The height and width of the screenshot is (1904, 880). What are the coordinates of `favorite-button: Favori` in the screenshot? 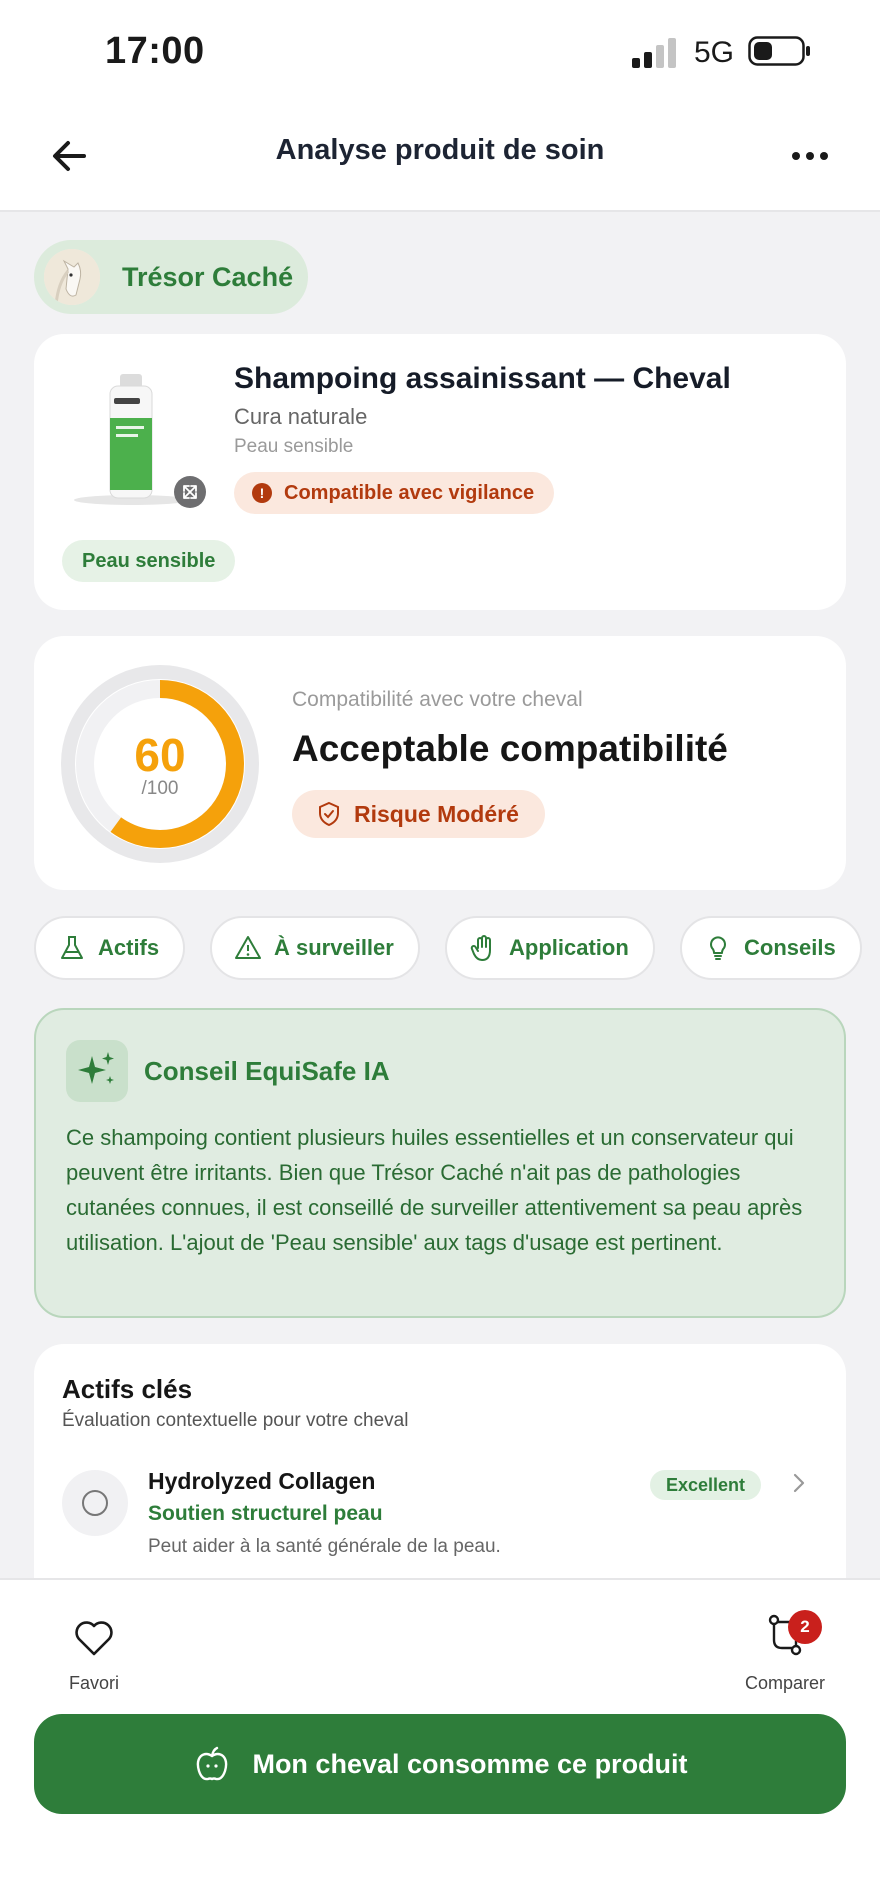 It's located at (94, 1655).